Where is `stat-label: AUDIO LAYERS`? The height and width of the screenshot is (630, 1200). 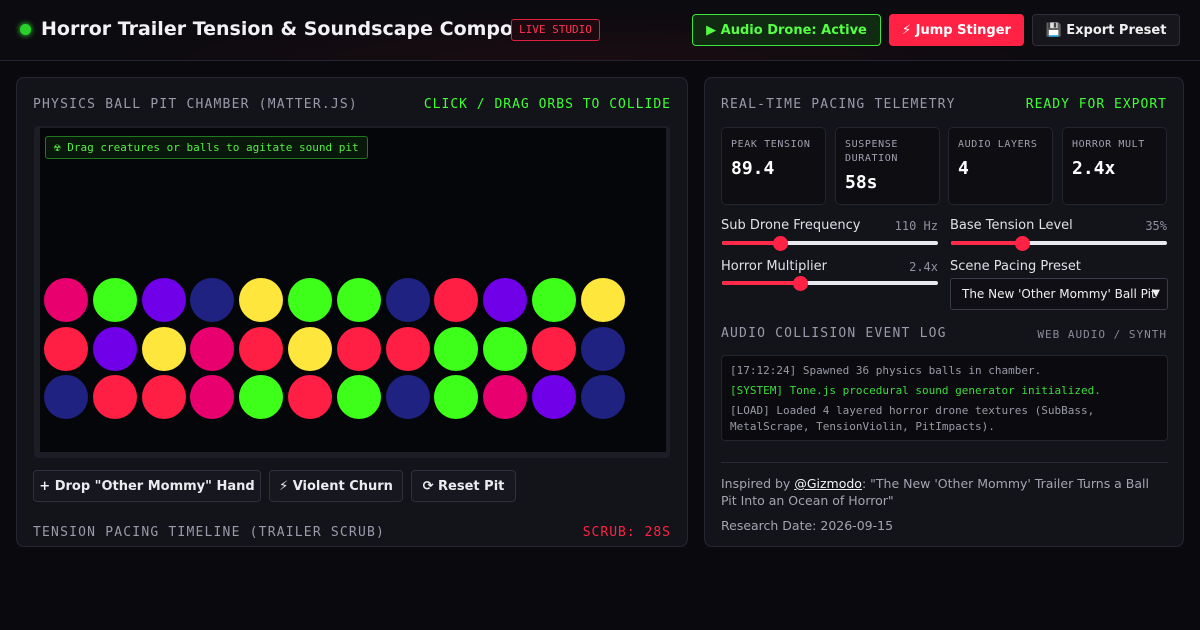
stat-label: AUDIO LAYERS is located at coordinates (998, 144).